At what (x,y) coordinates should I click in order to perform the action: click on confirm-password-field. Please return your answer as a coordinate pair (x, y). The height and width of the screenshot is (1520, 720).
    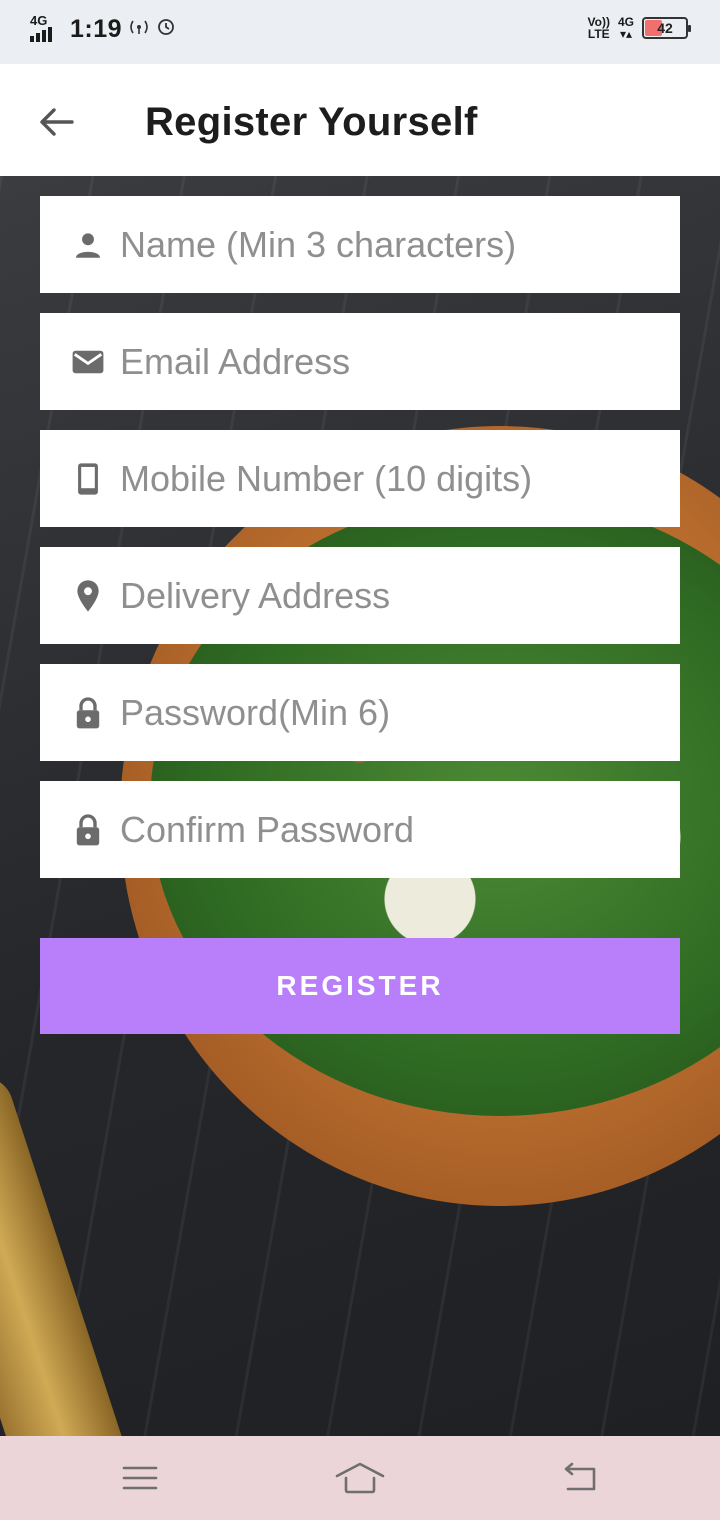
    Looking at the image, I should click on (360, 829).